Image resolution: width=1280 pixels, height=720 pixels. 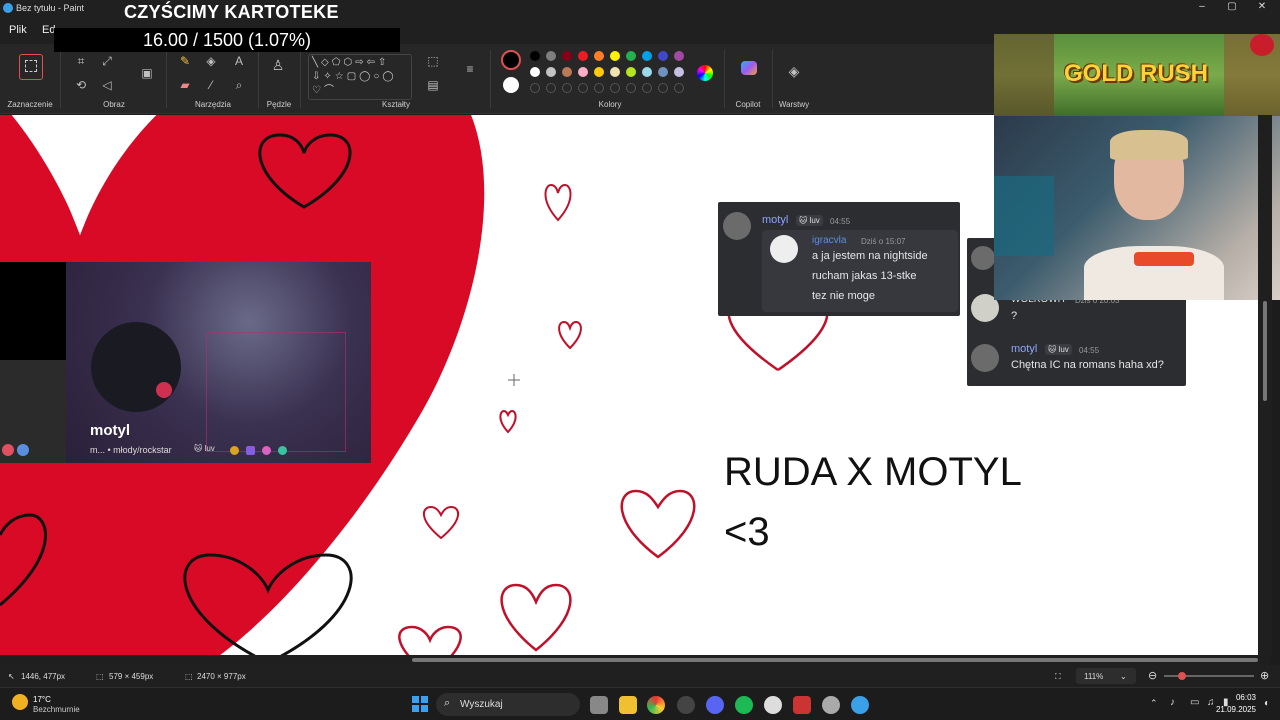 I want to click on copilot-icon, so click(x=749, y=68).